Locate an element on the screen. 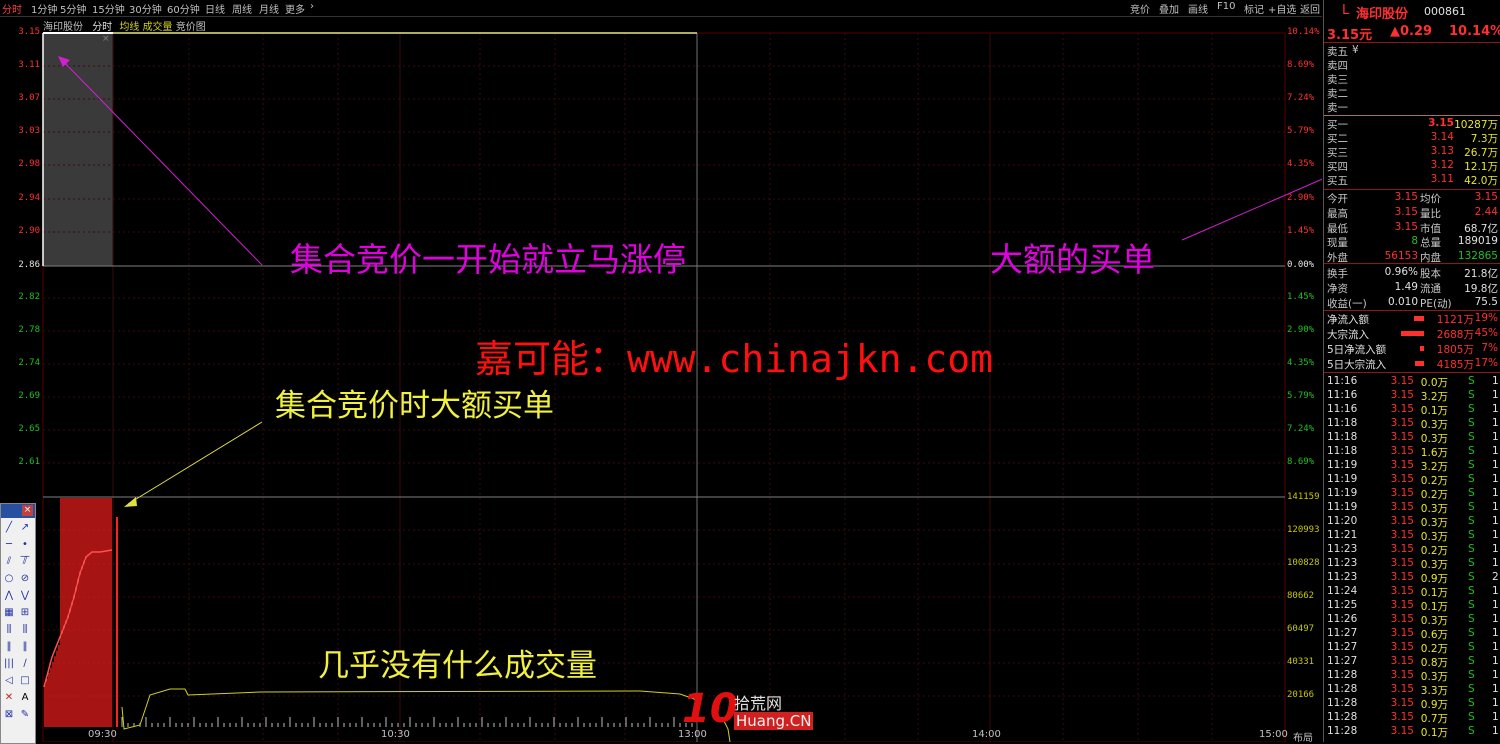 This screenshot has height=744, width=1500. fan-tool-icon: ⫼ is located at coordinates (9, 630).